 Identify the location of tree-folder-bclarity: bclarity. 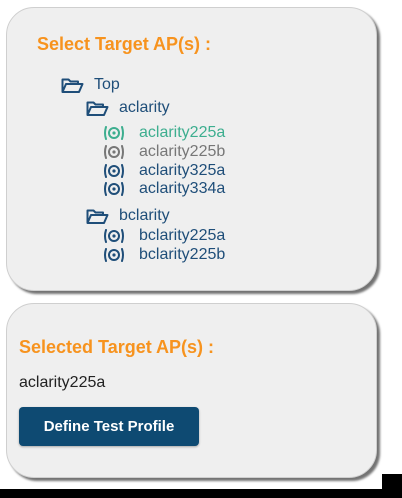
(128, 216).